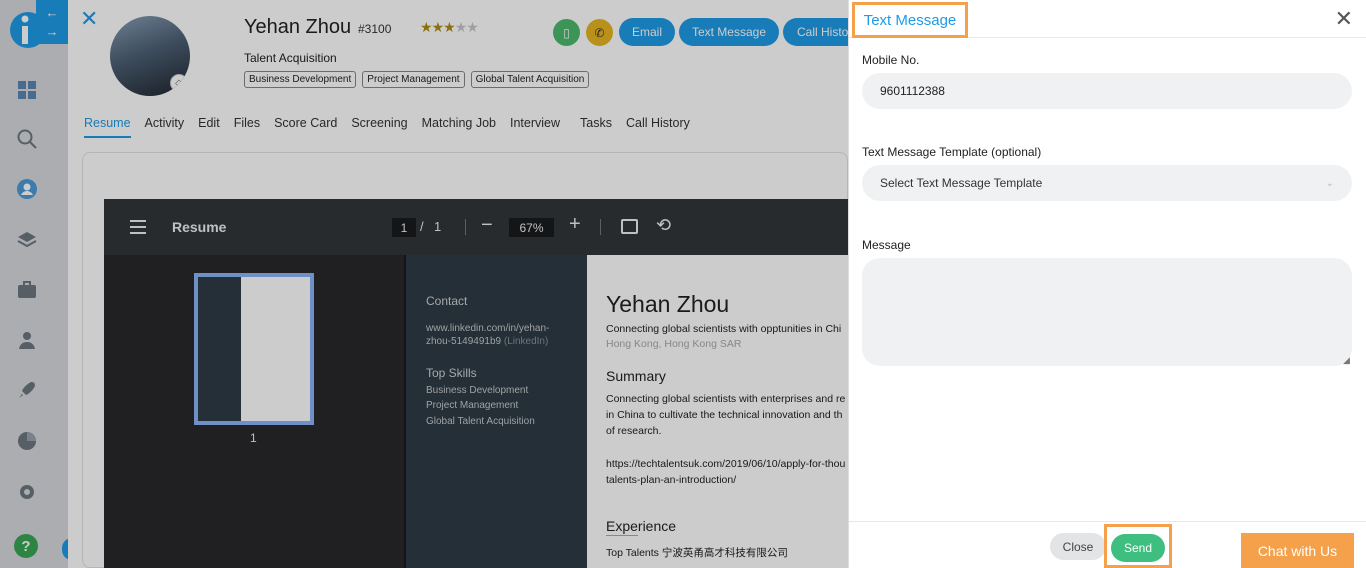  What do you see at coordinates (910, 20) in the screenshot?
I see `panel-title: Text Message` at bounding box center [910, 20].